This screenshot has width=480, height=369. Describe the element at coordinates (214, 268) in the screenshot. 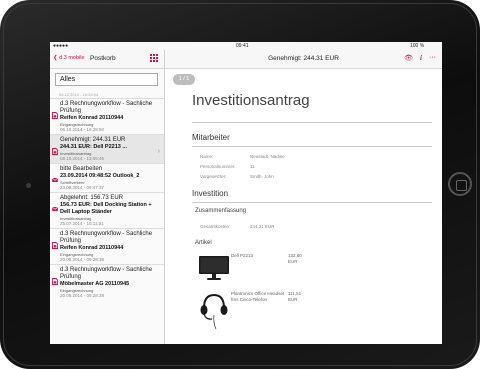

I see `monitor-image` at that location.